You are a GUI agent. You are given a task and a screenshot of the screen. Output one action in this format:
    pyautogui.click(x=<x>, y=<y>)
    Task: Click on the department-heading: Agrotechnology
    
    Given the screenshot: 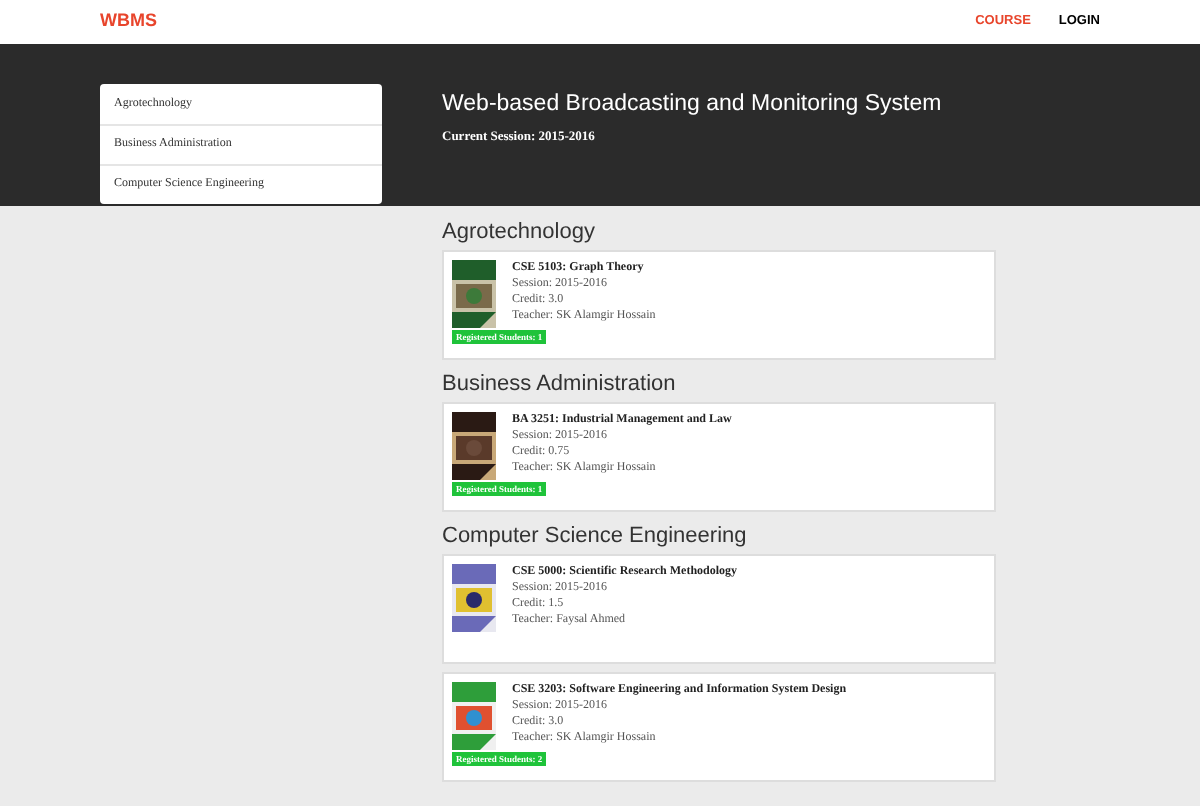 What is the action you would take?
    pyautogui.click(x=519, y=233)
    